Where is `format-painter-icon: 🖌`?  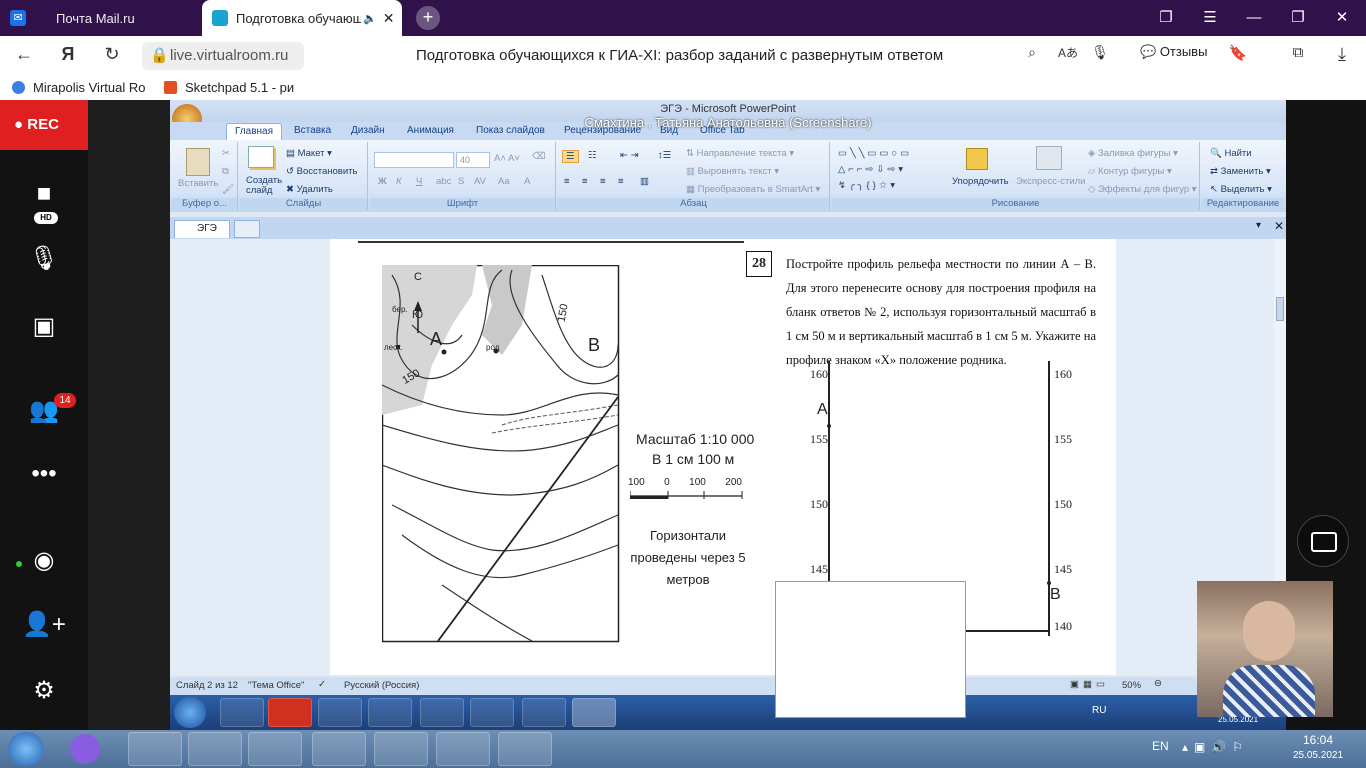
format-painter-icon: 🖌 is located at coordinates (228, 189).